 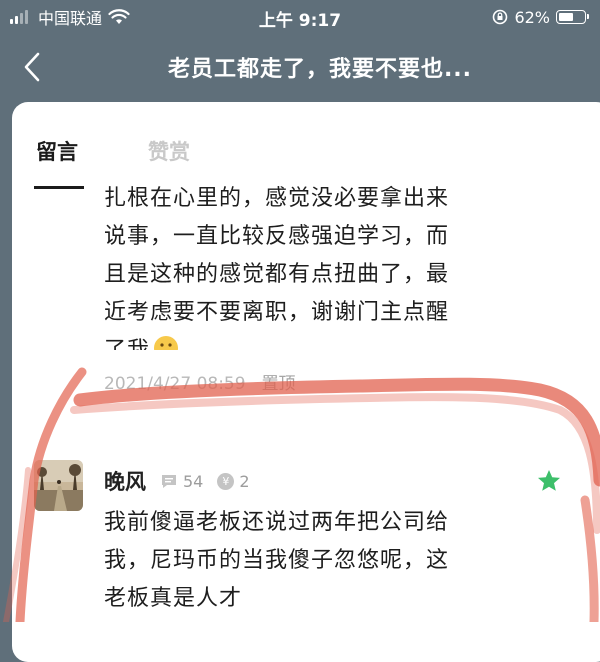 What do you see at coordinates (304, 341) in the screenshot?
I see `message-line-last: 了我` at bounding box center [304, 341].